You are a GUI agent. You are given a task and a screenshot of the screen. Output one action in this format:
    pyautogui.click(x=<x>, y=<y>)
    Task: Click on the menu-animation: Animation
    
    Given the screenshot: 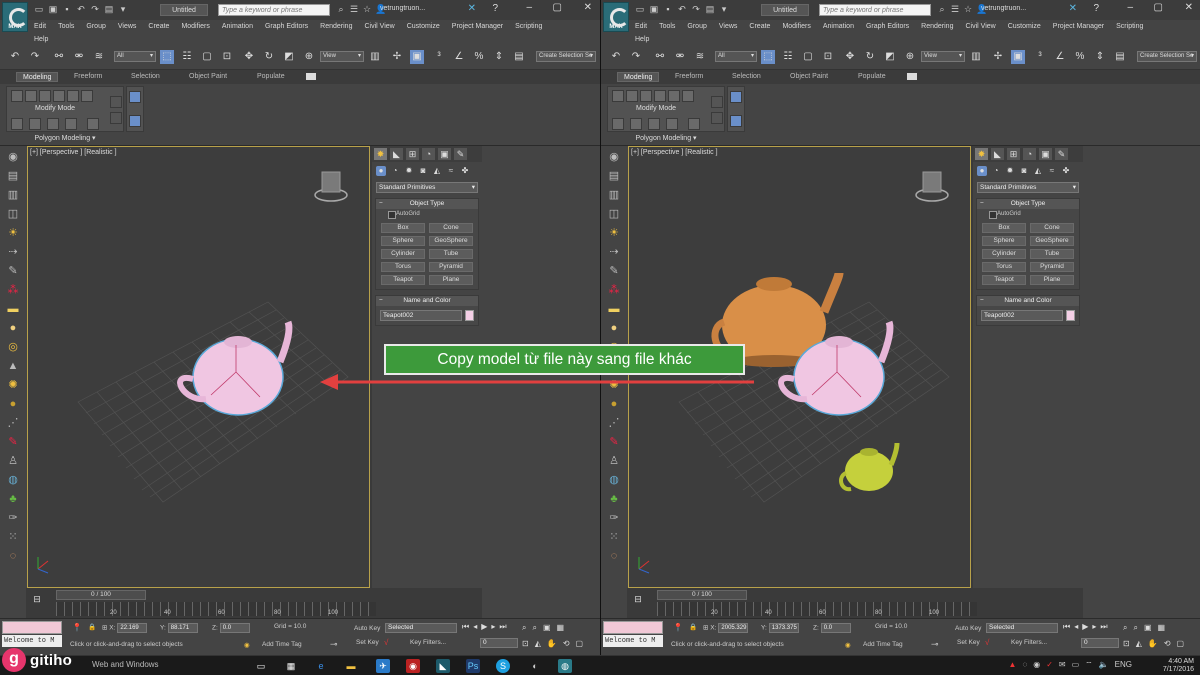 What is the action you would take?
    pyautogui.click(x=237, y=26)
    